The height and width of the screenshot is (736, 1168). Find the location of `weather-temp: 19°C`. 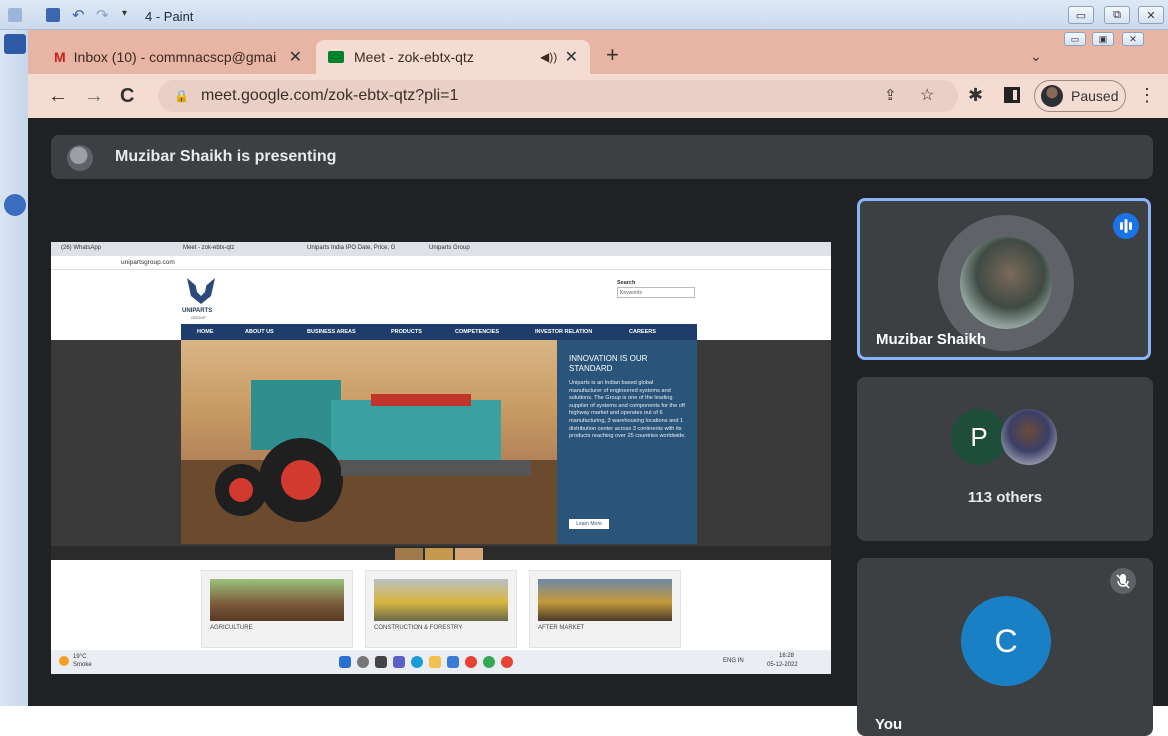

weather-temp: 19°C is located at coordinates (80, 657).